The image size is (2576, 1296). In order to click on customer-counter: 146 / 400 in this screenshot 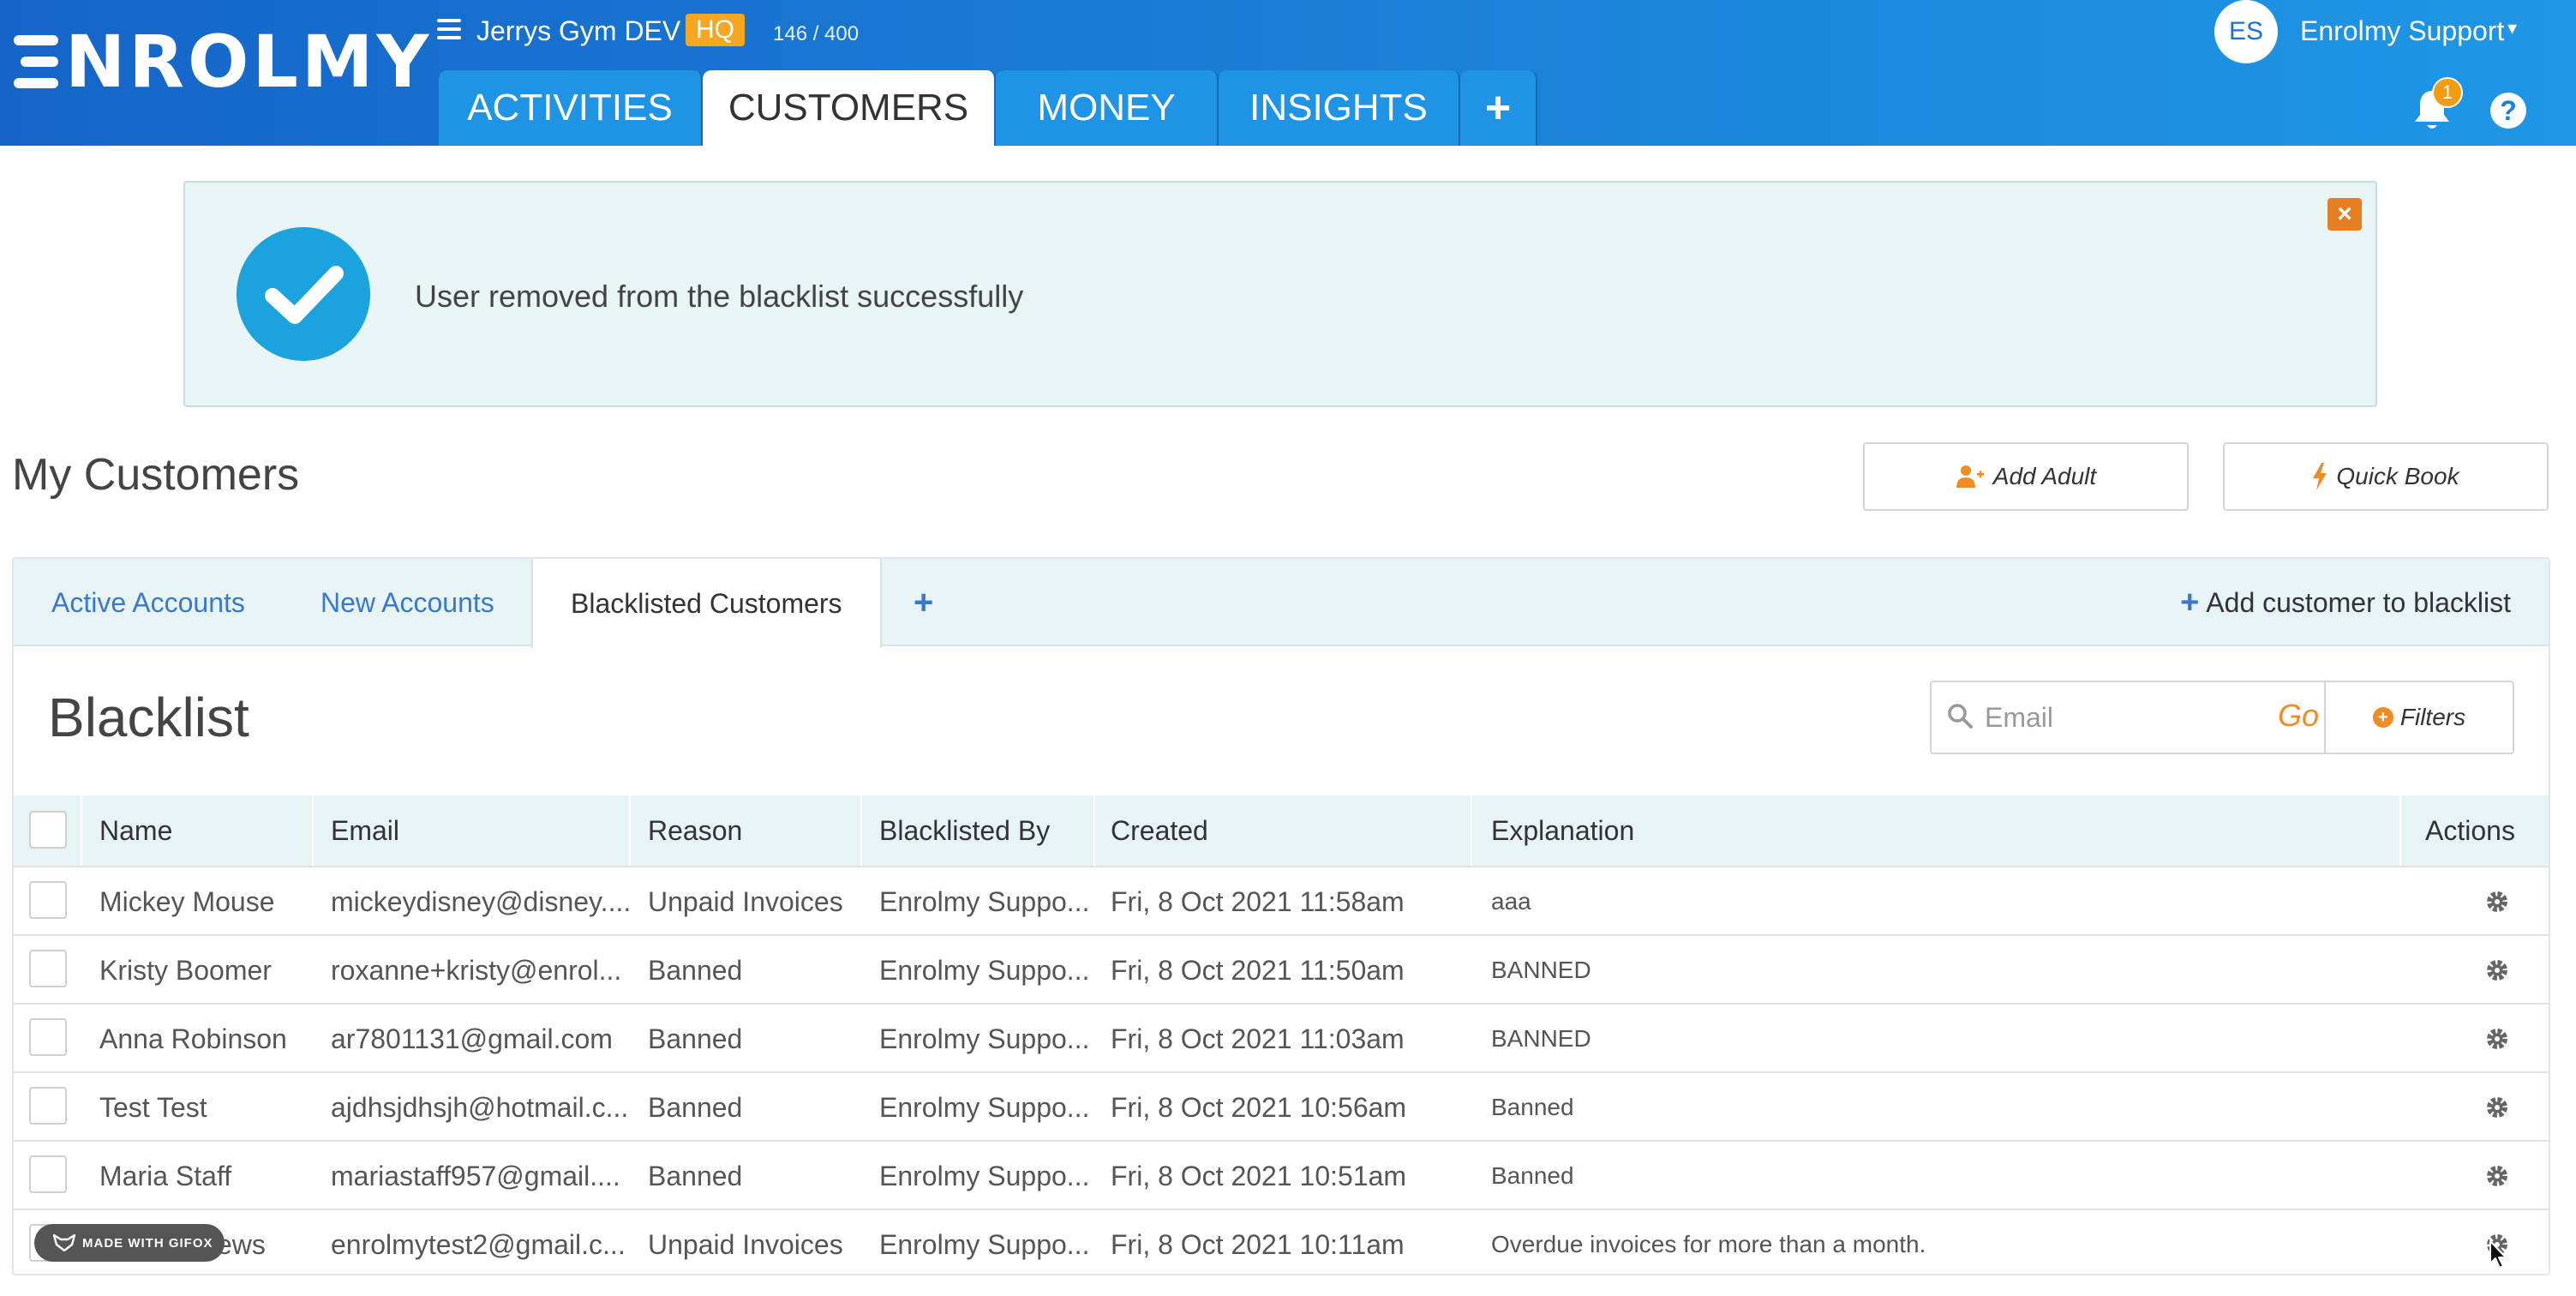, I will do `click(816, 33)`.